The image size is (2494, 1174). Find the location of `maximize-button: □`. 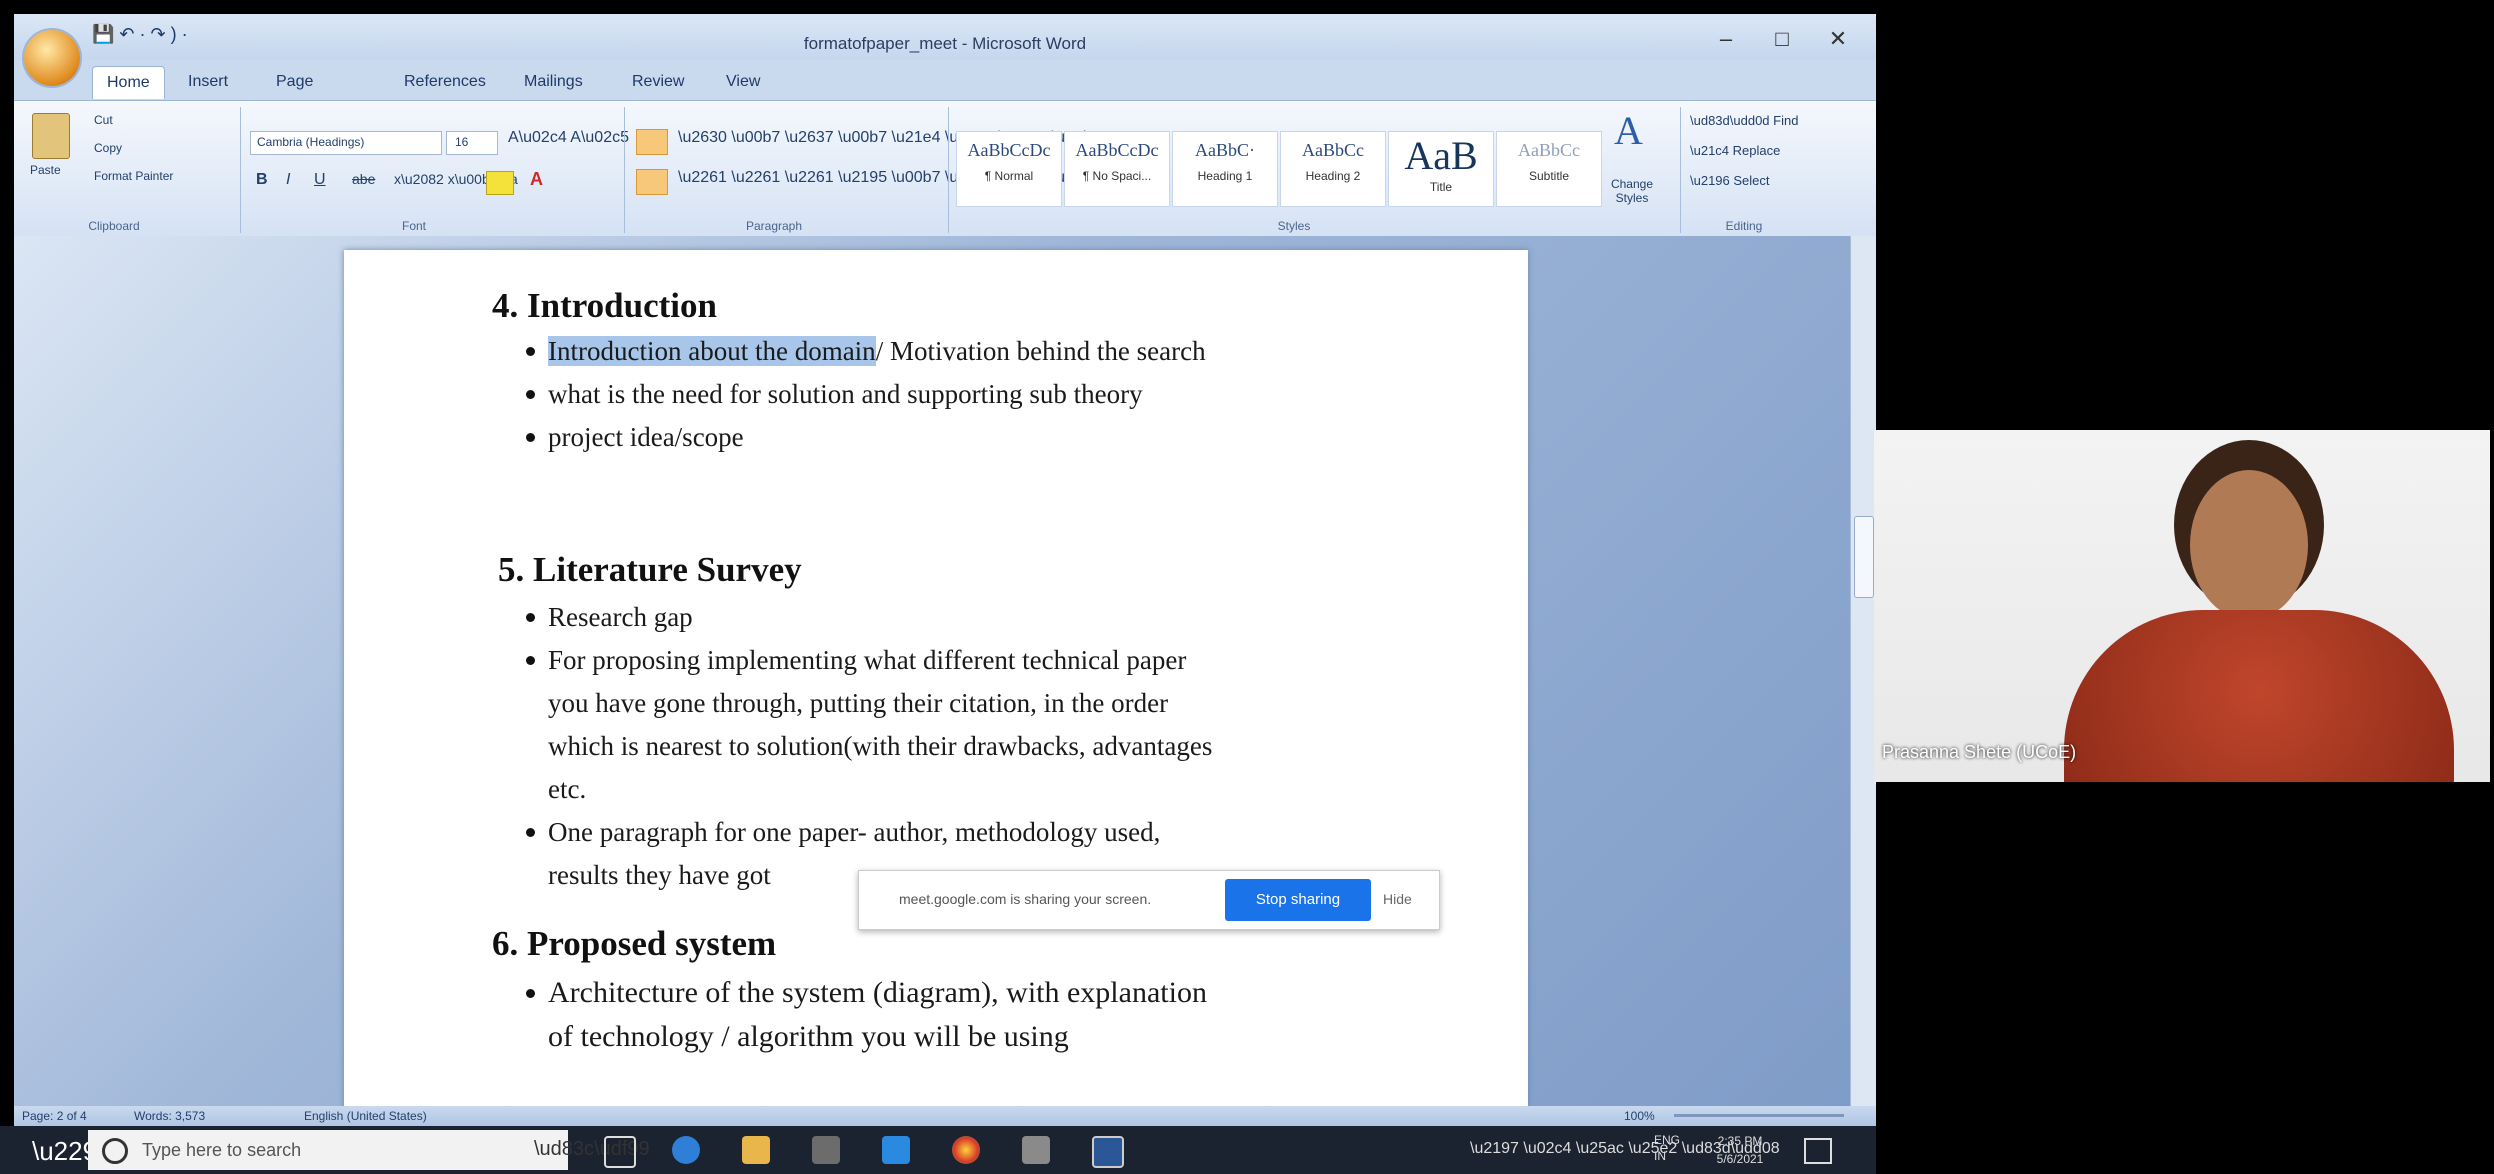

maximize-button: □ is located at coordinates (1782, 39).